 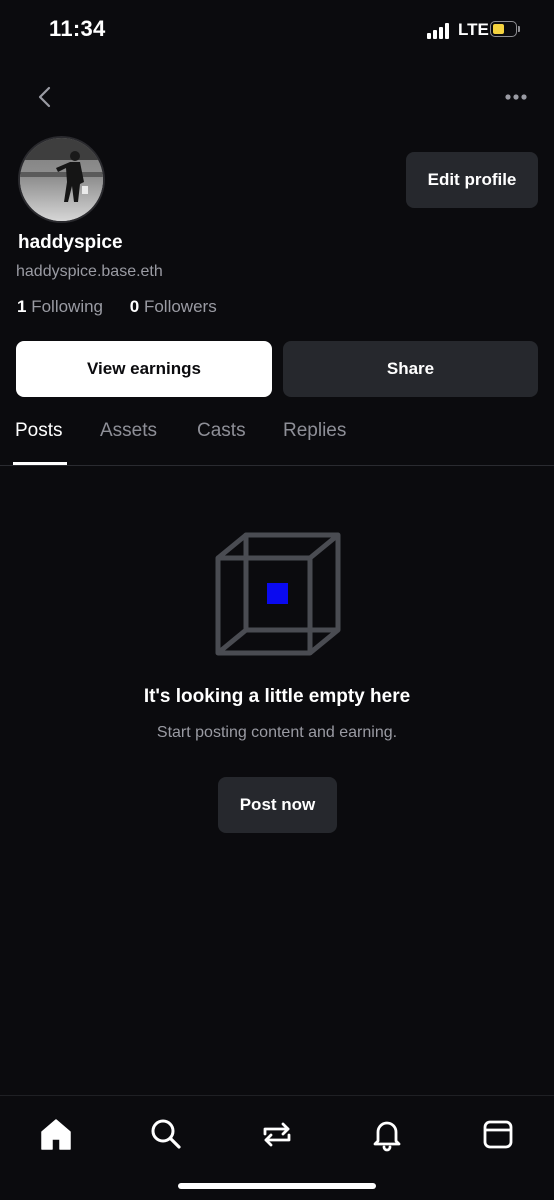 I want to click on swap-icon, so click(x=277, y=1134).